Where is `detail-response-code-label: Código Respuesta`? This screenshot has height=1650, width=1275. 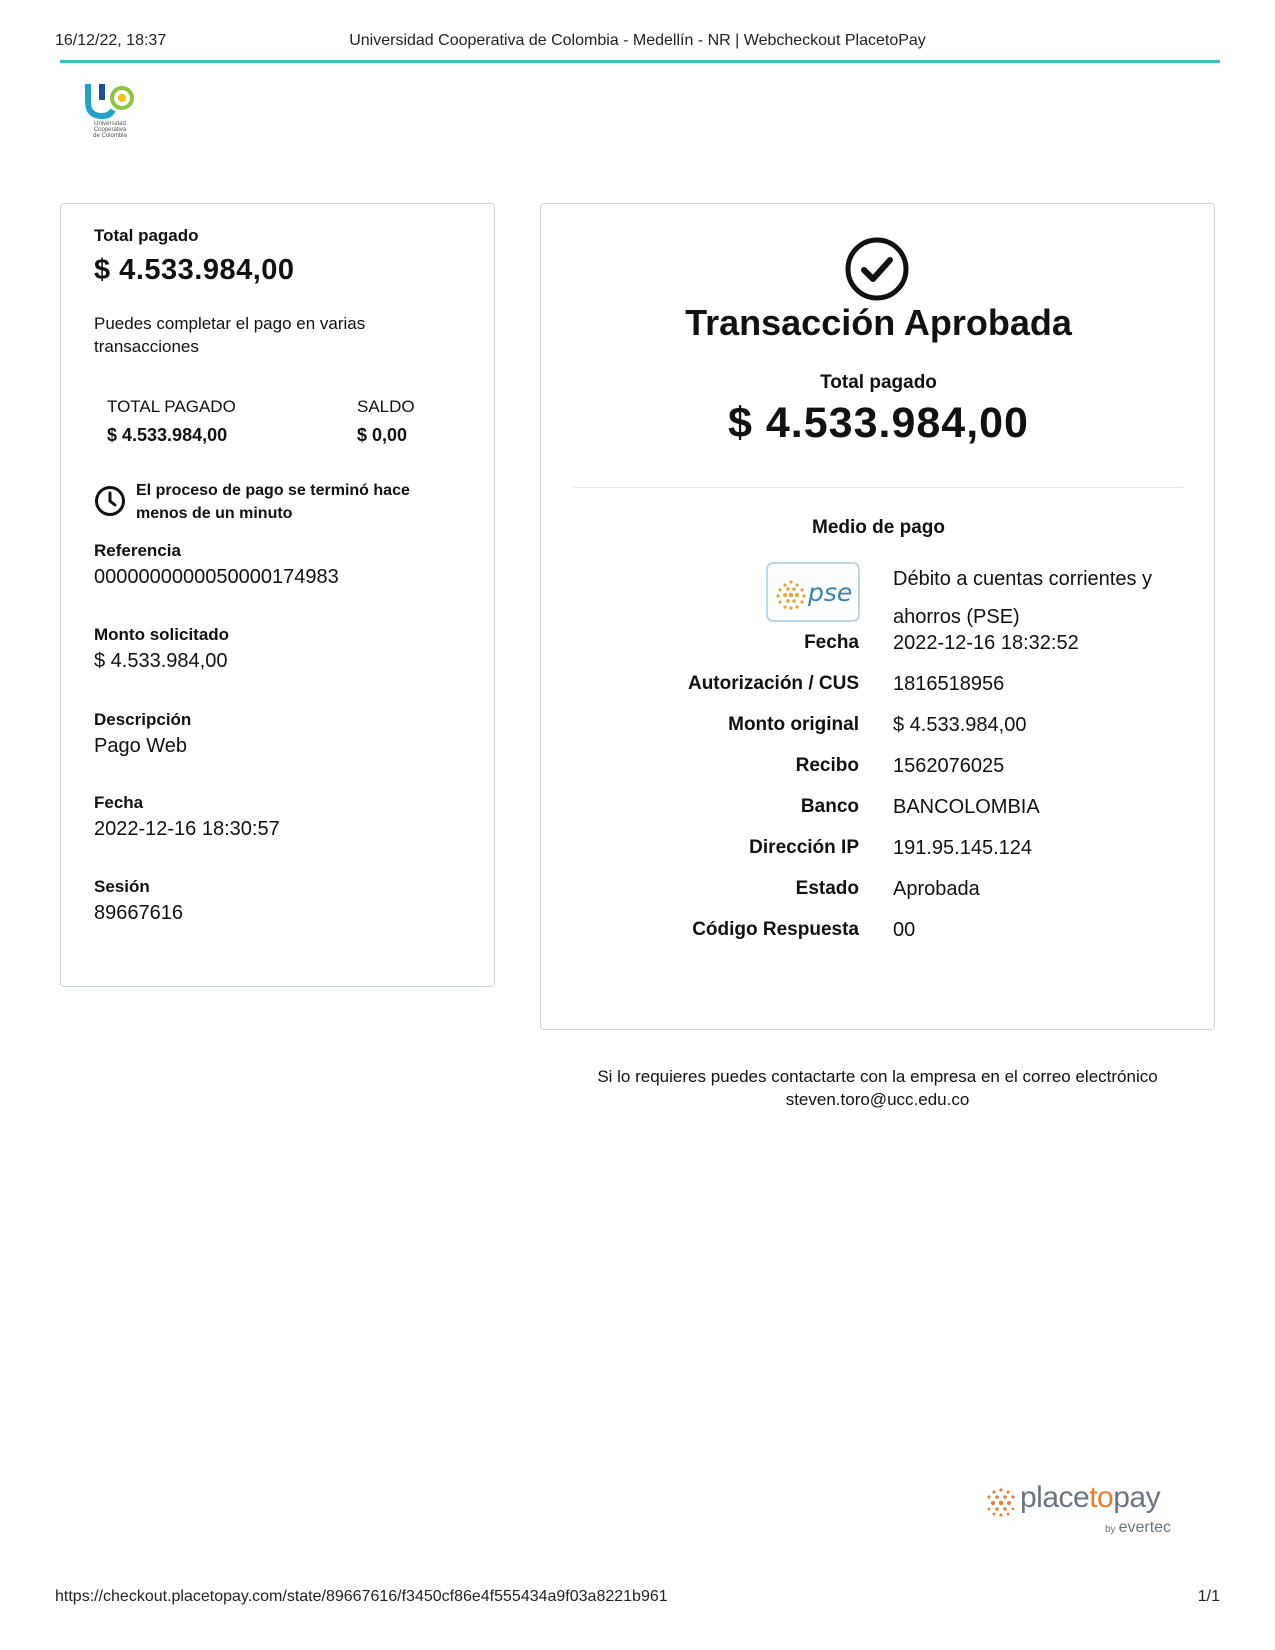
detail-response-code-label: Código Respuesta is located at coordinates (775, 929).